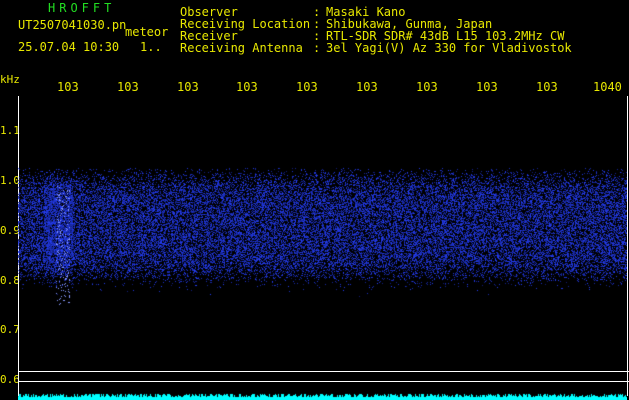  I want to click on y-tick-label: 0.9, so click(10, 230).